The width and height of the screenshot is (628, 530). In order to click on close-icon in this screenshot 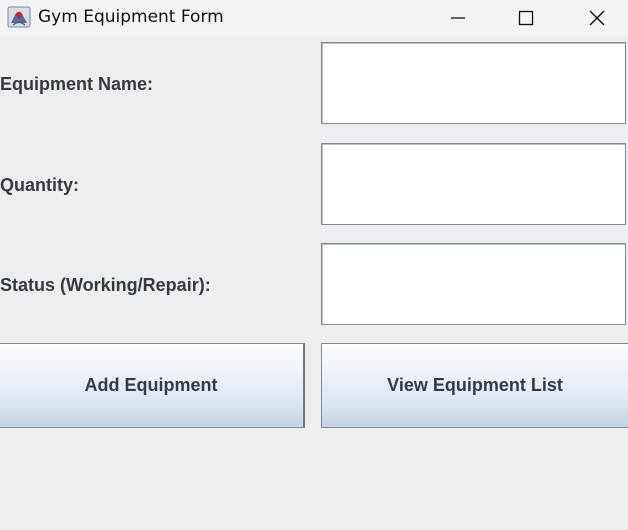, I will do `click(597, 18)`.